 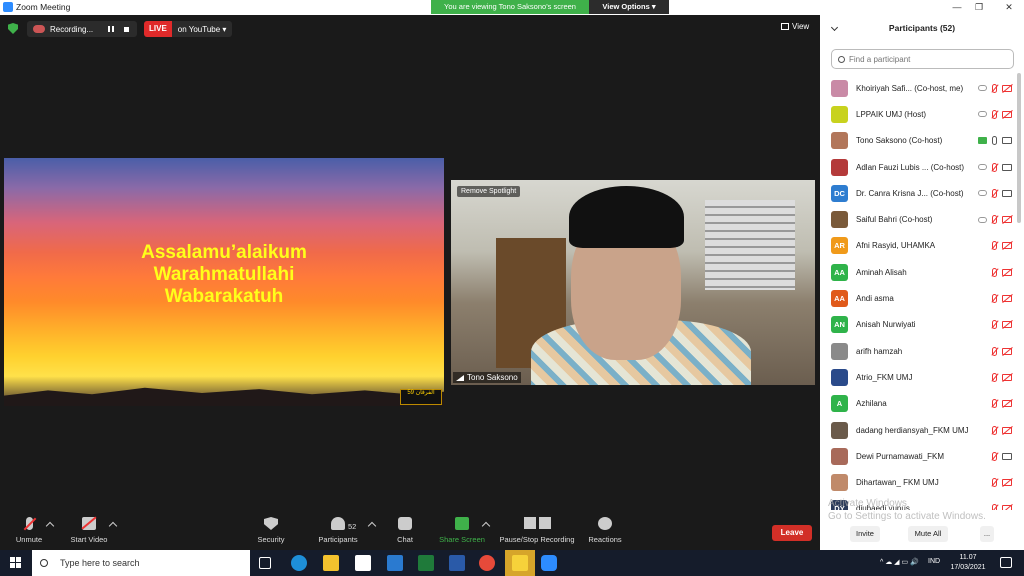 I want to click on participants-button: Participants, so click(x=338, y=530).